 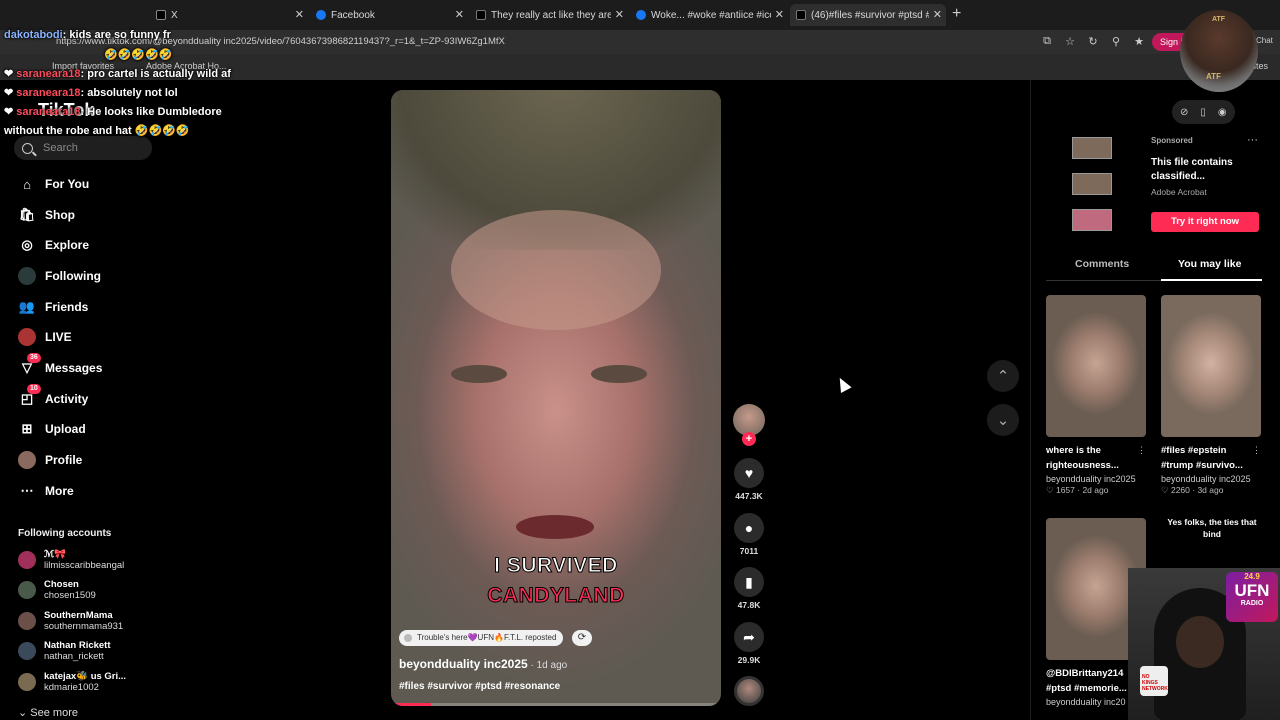 I want to click on tab-facebook-woke: Woke... #woke #antiice #ice #liber ✕, so click(x=709, y=15).